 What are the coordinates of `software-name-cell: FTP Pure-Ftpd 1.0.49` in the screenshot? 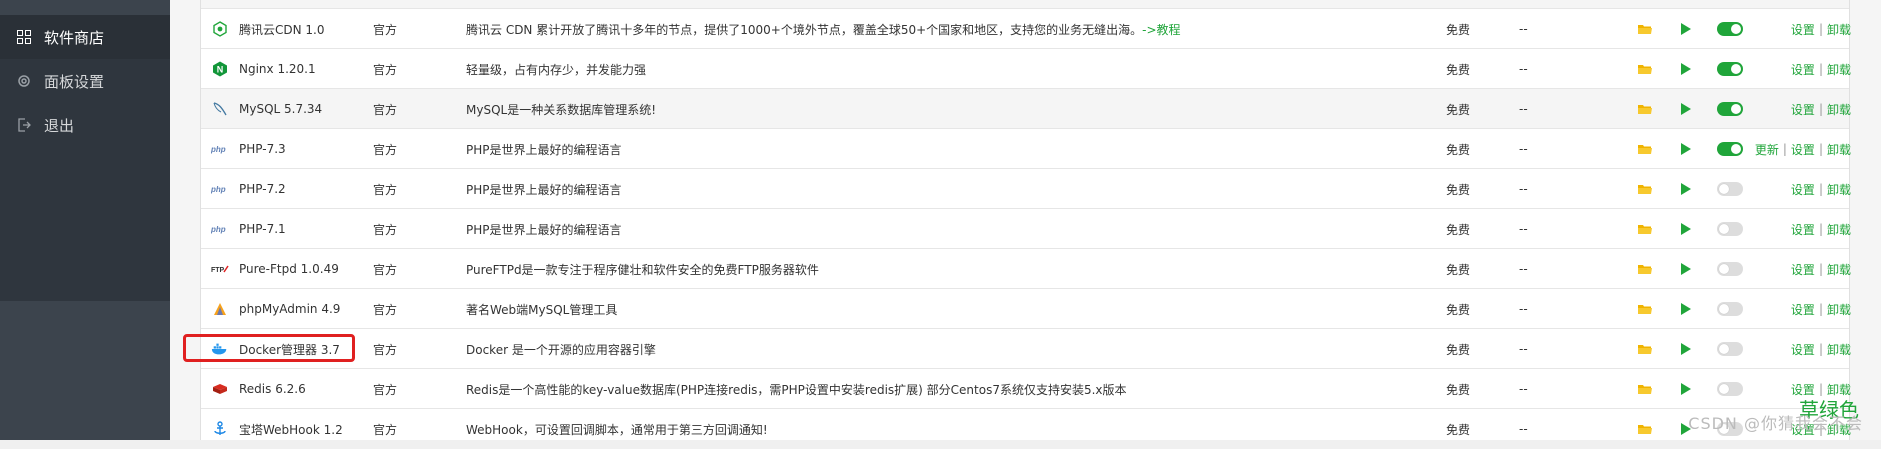 It's located at (291, 269).